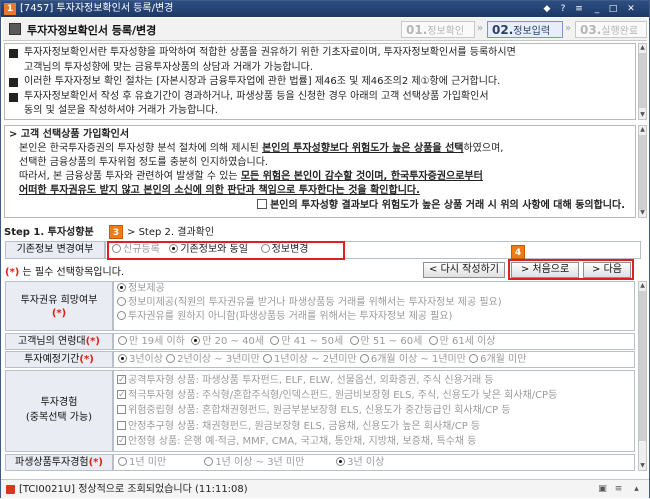 This screenshot has width=650, height=499. Describe the element at coordinates (65, 272) in the screenshot. I see `required-note: (*) 는 필수 선택항목입니다.` at that location.